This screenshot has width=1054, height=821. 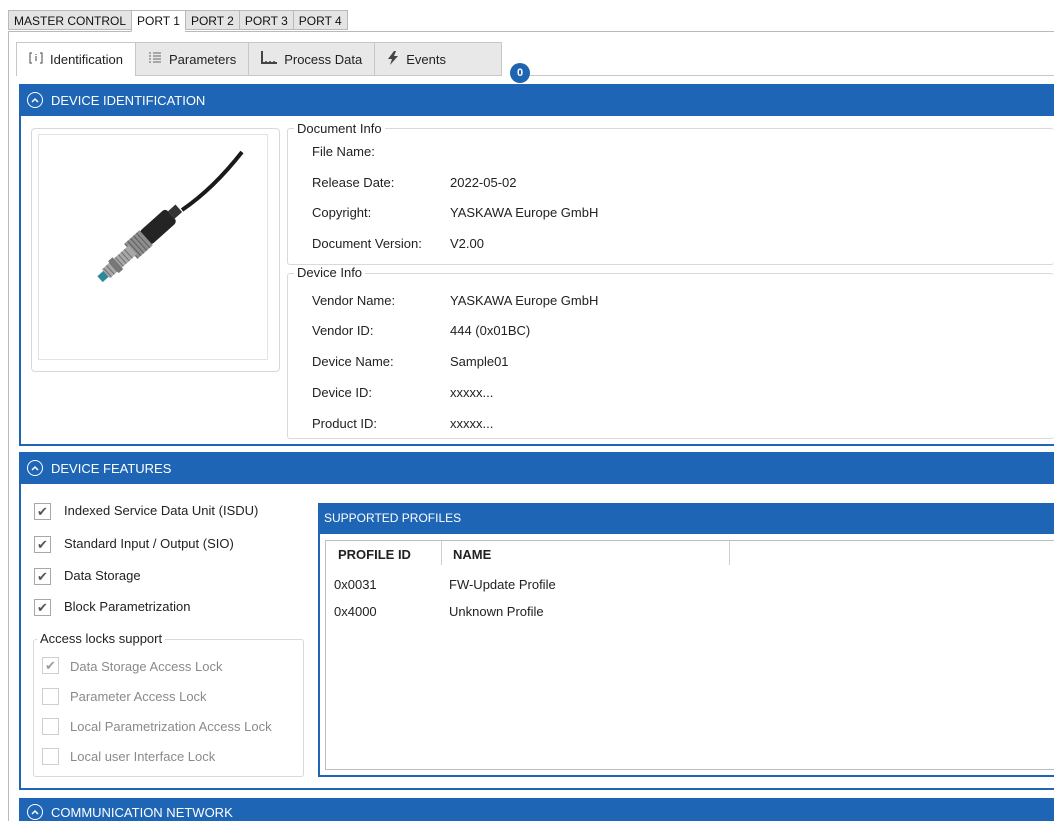 I want to click on device-name-value: Sample01, so click(x=479, y=361).